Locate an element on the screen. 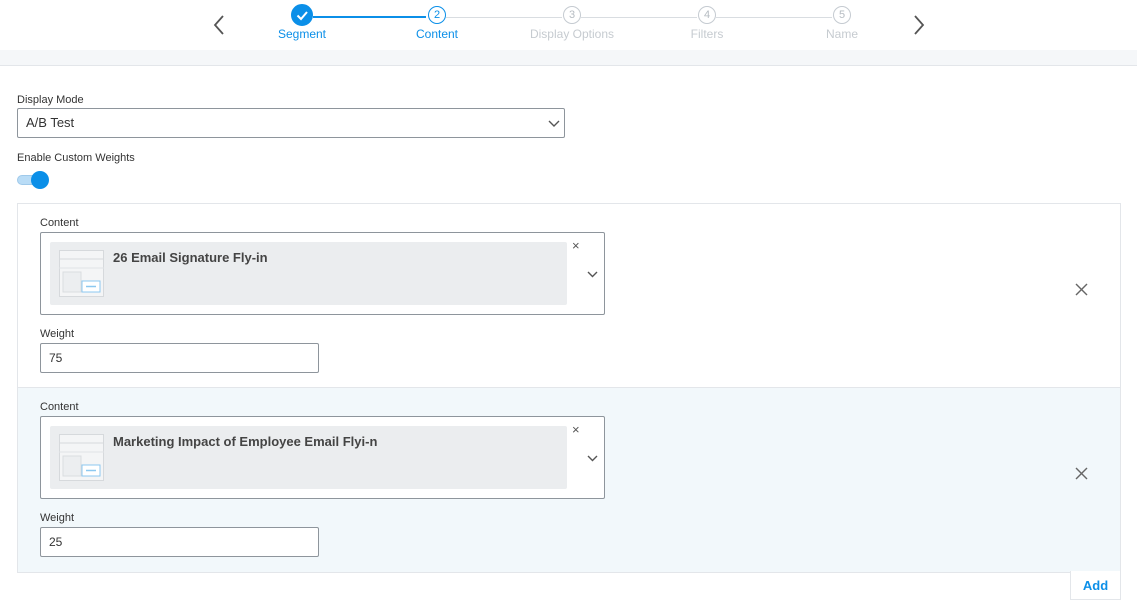  step-display-options: 3 Display Options is located at coordinates (572, 23).